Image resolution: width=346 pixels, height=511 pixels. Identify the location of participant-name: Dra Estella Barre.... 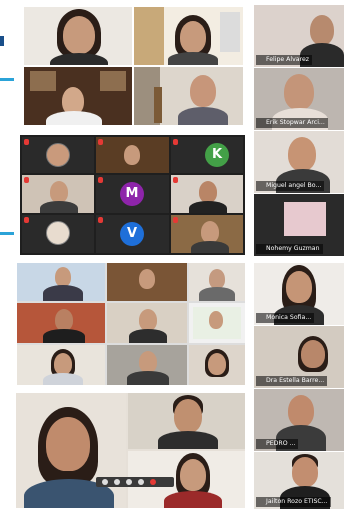
(292, 381).